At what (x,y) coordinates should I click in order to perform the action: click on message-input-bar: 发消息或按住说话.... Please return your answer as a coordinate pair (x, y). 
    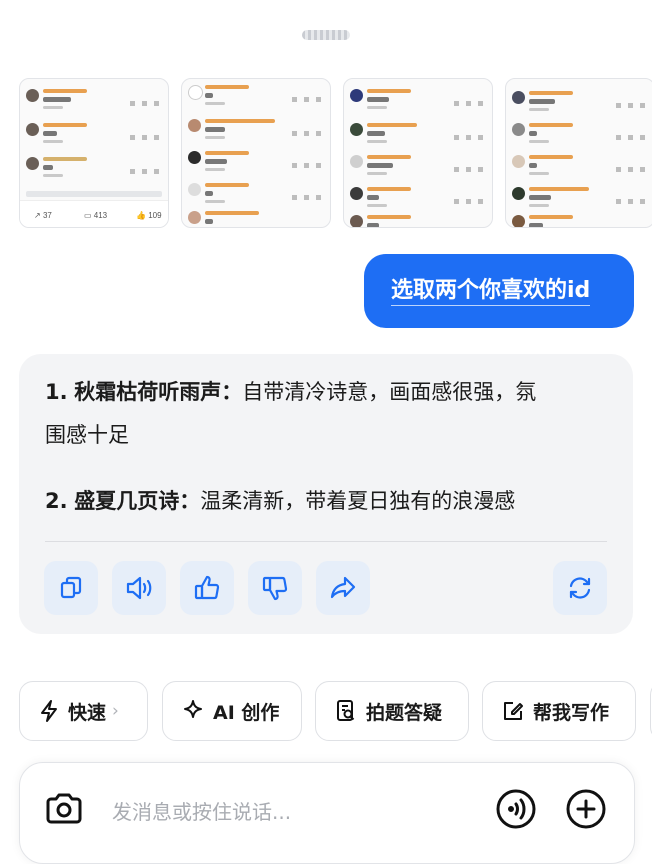
    Looking at the image, I should click on (327, 813).